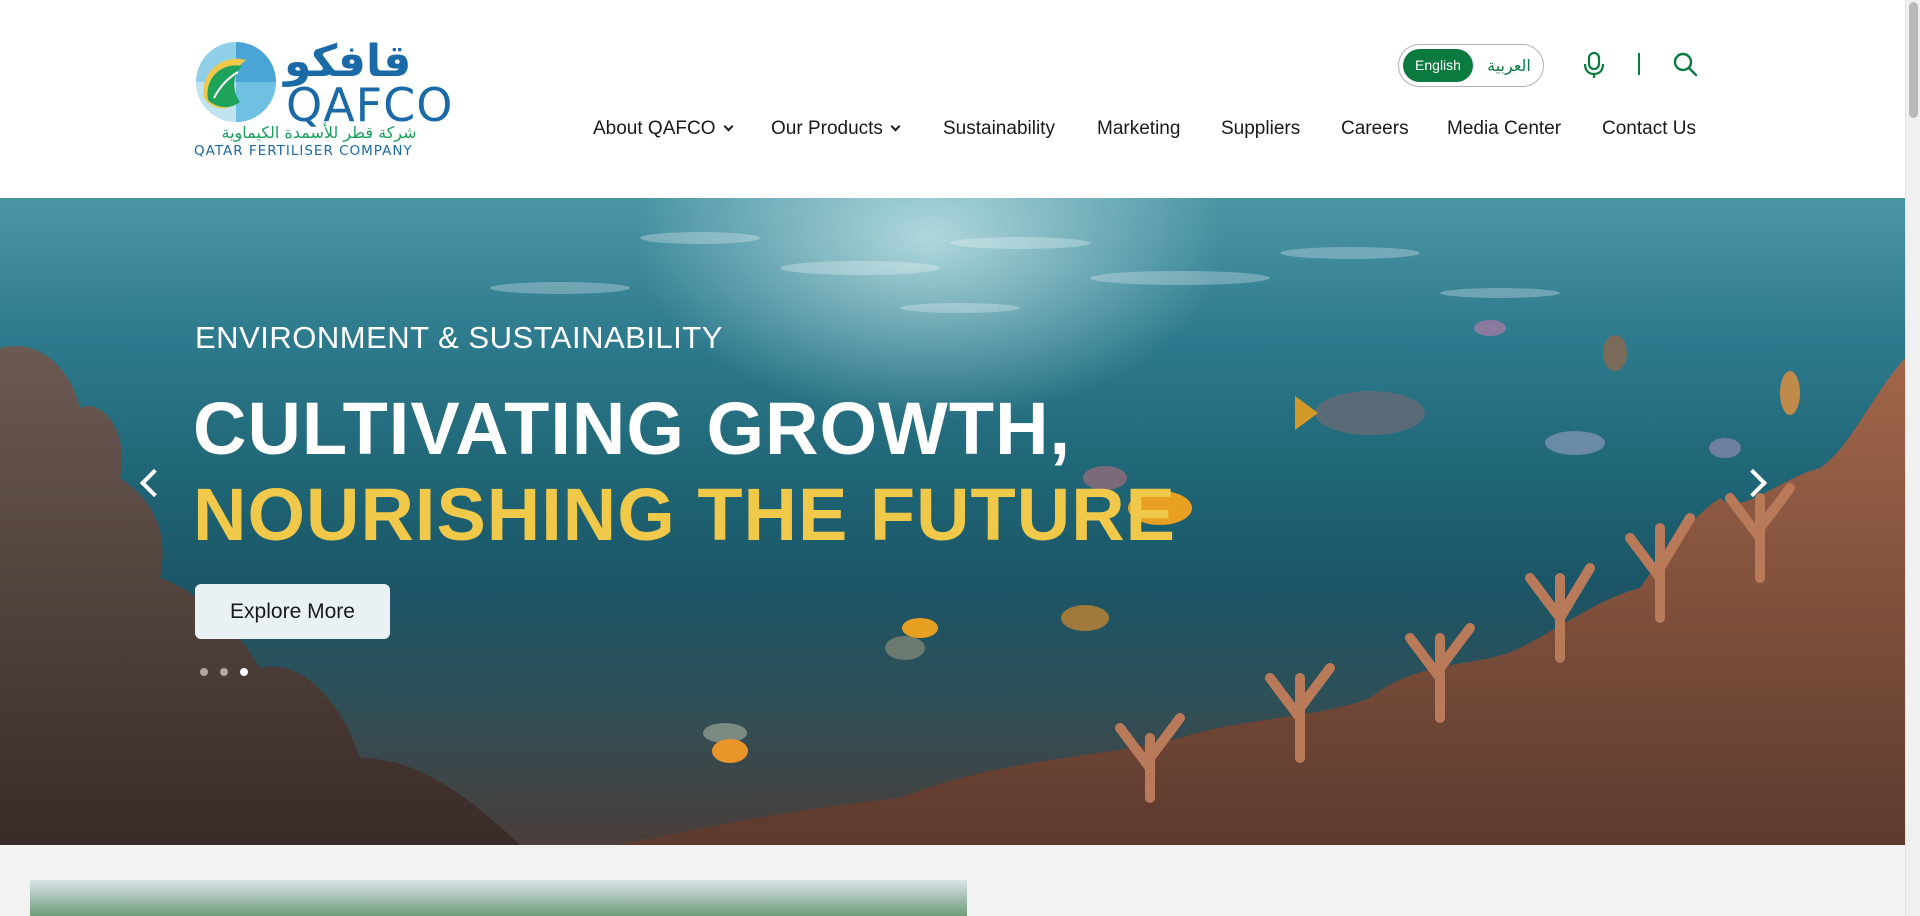 The image size is (1920, 916). Describe the element at coordinates (303, 151) in the screenshot. I see `logo-company-name: QATAR FERTILISER COMPANY` at that location.